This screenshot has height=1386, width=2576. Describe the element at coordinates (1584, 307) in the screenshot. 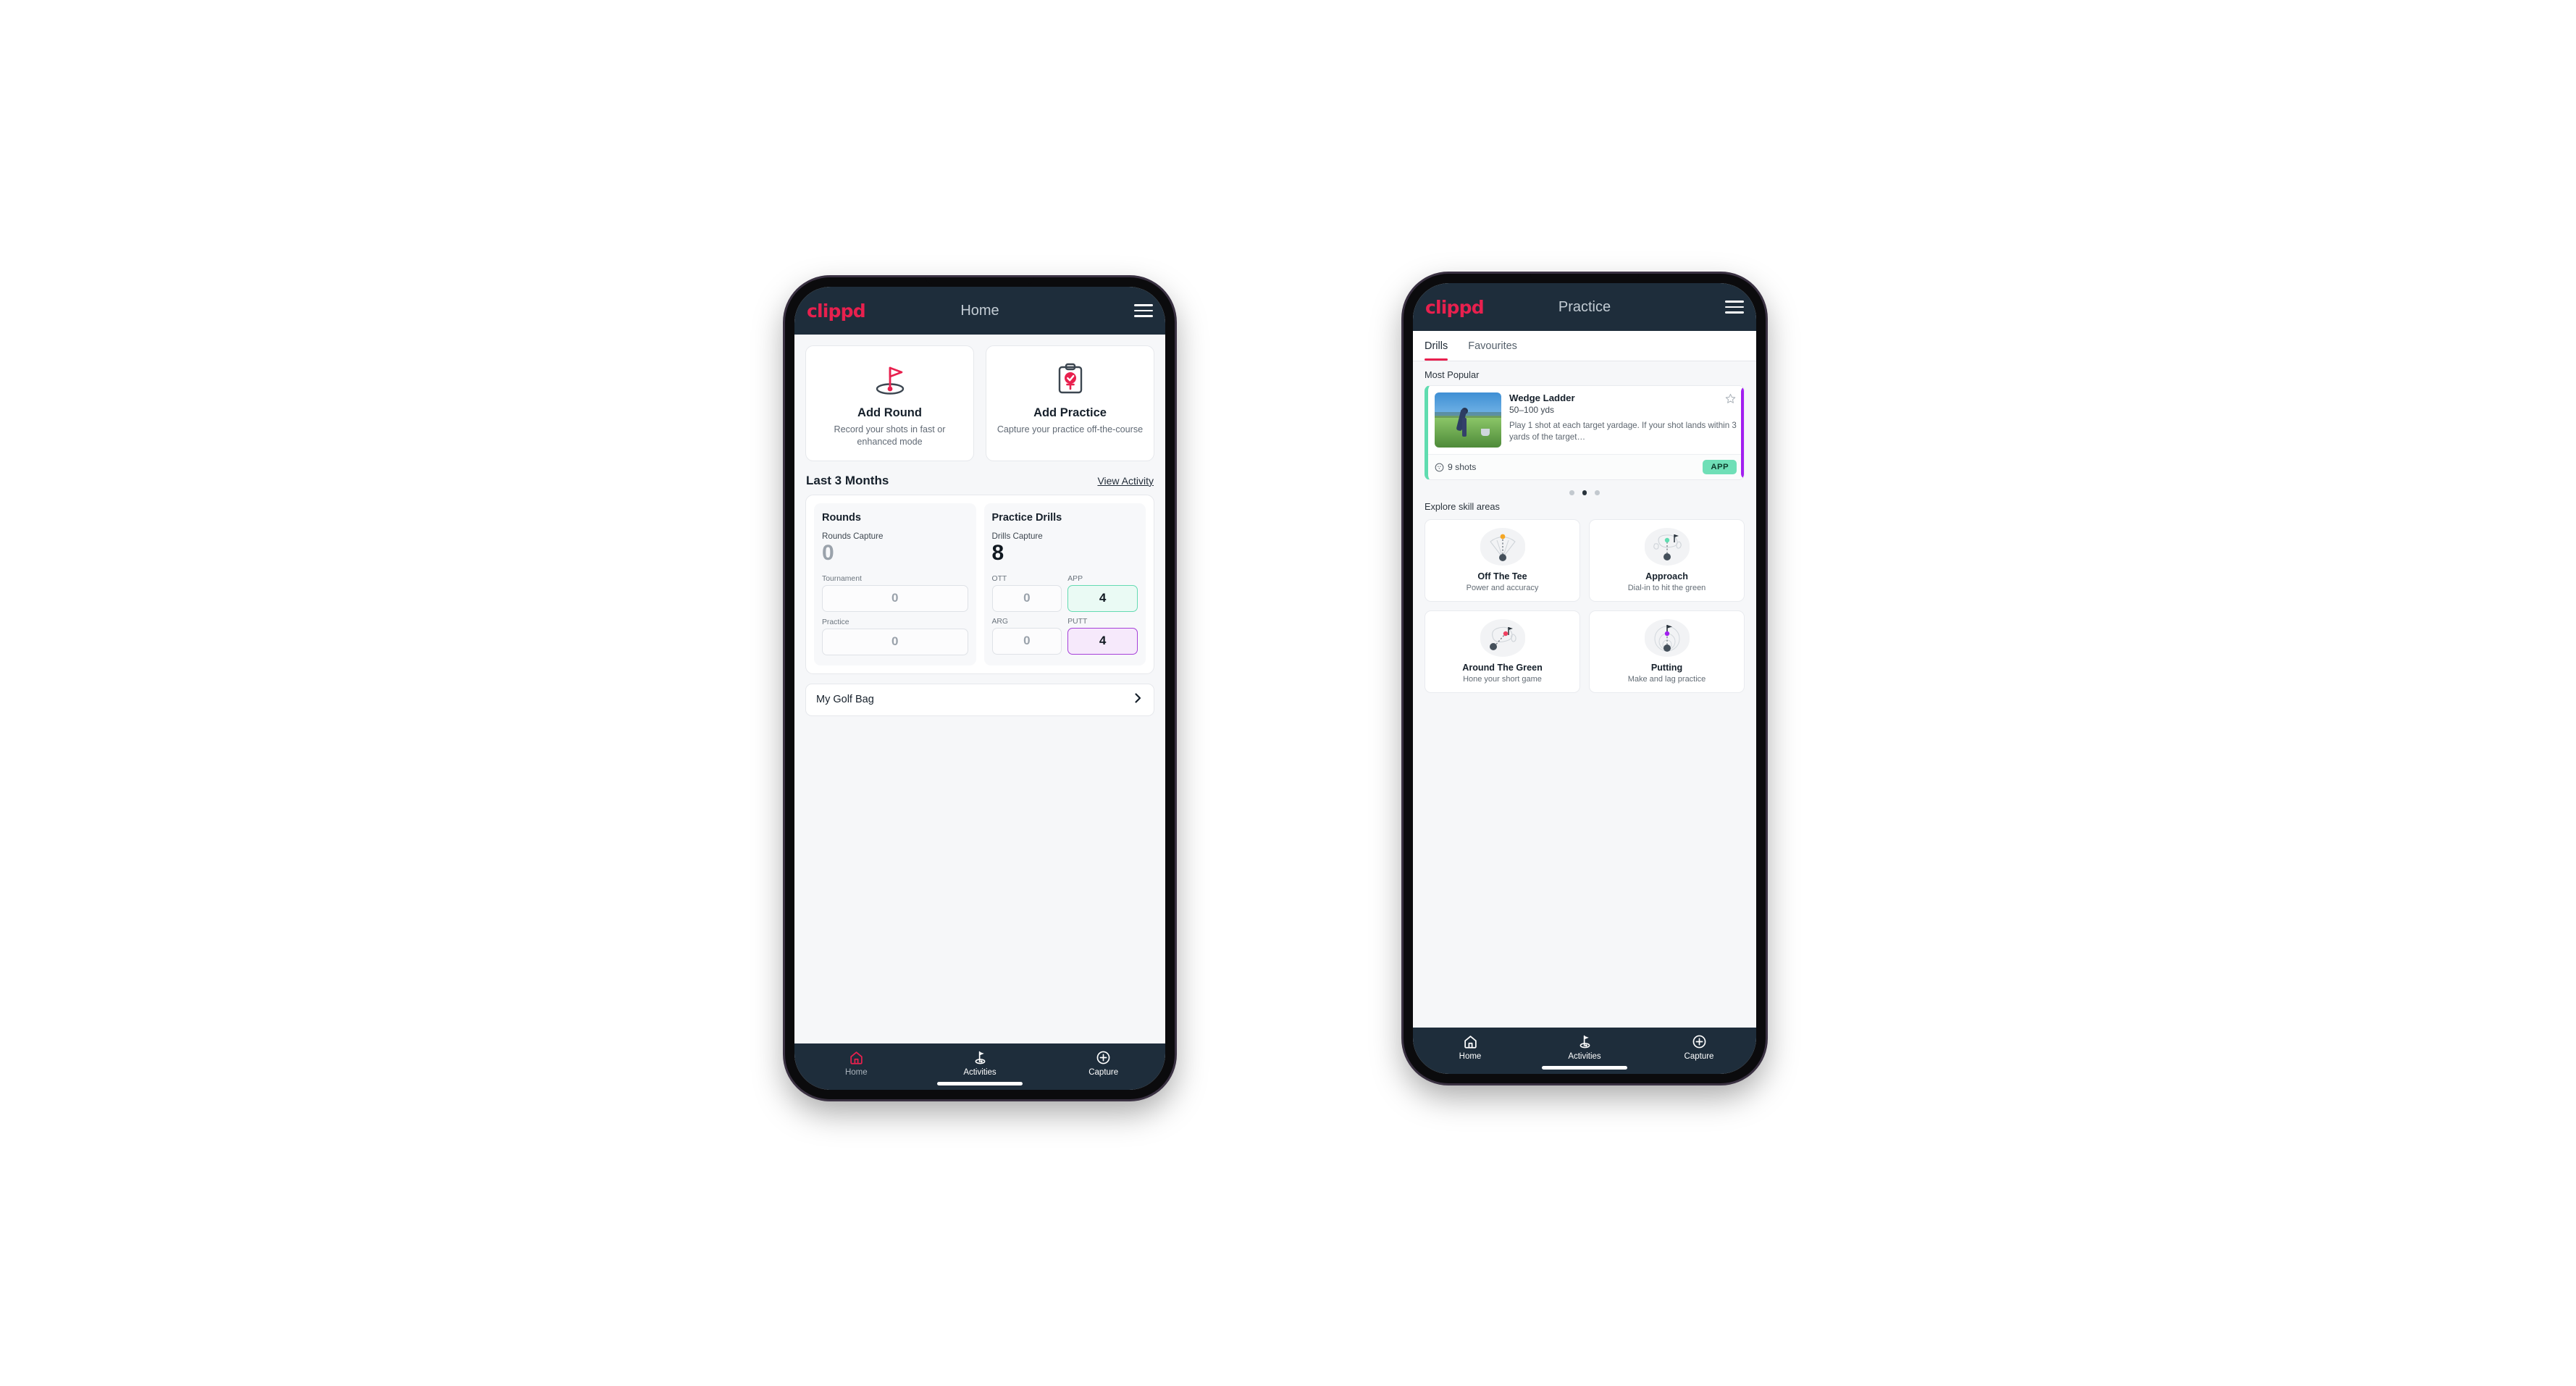

I see `practice-appbar: clippd Practice` at that location.